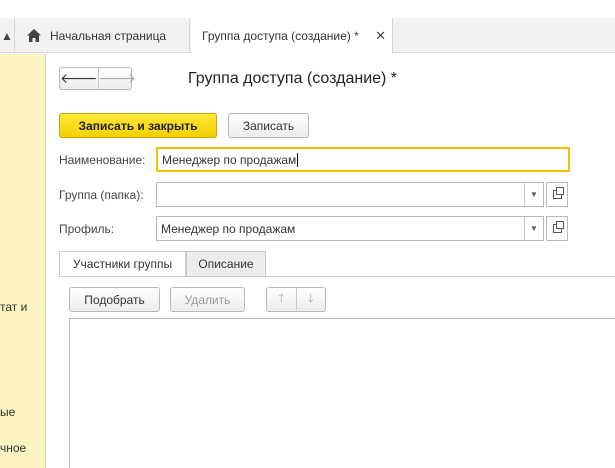 The width and height of the screenshot is (615, 468). I want to click on tab-home: Начальная страница, so click(102, 35).